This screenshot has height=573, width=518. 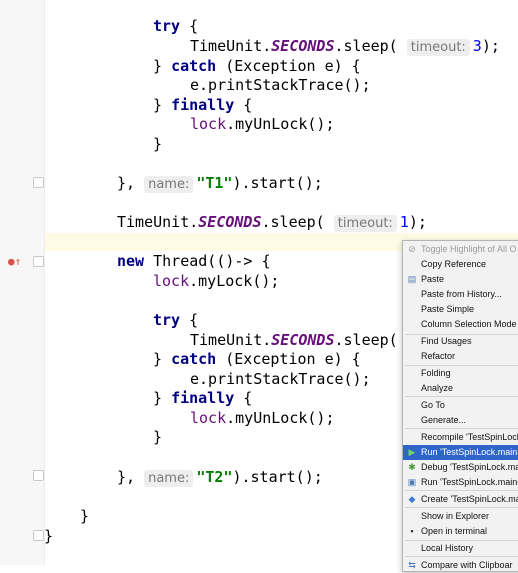 What do you see at coordinates (460, 482) in the screenshot?
I see `menu-item-run-coverage: ▣ Run 'TestSpinLock.main(` at bounding box center [460, 482].